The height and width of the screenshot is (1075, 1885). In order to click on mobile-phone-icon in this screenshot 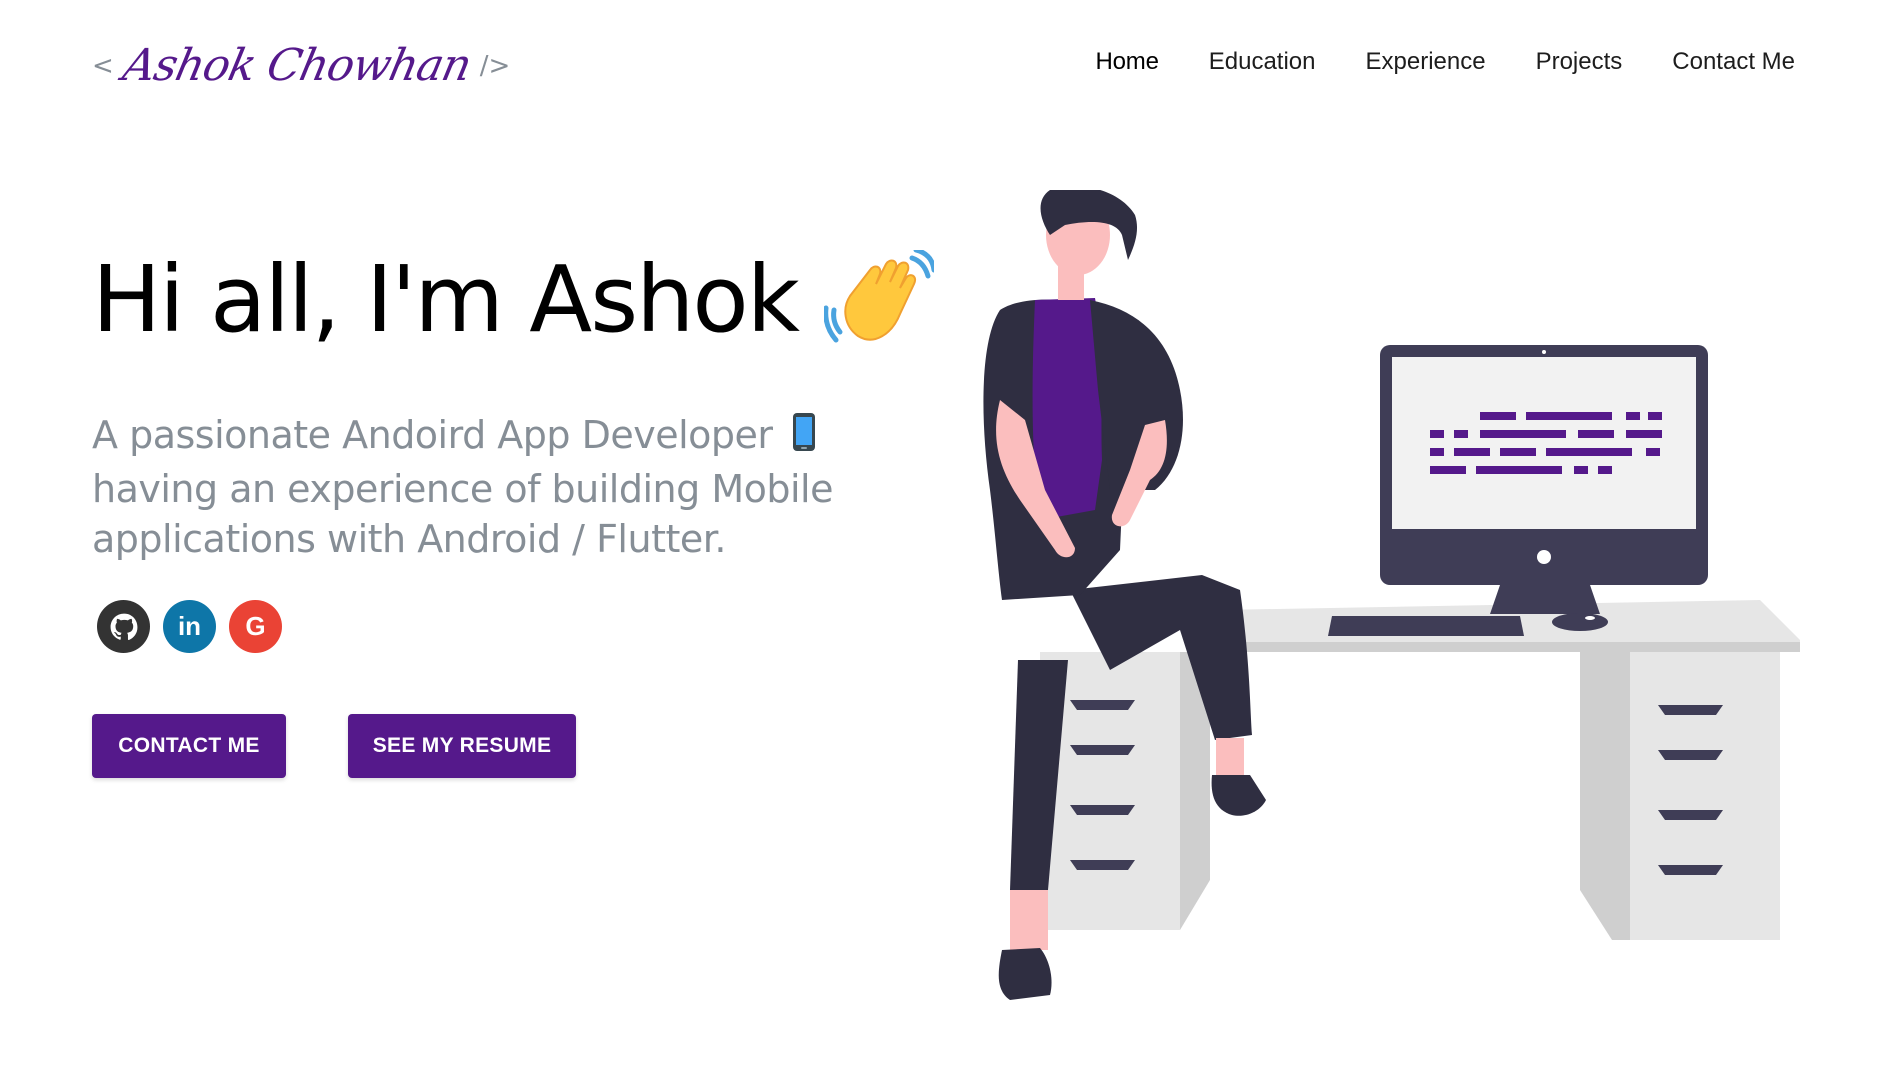, I will do `click(804, 438)`.